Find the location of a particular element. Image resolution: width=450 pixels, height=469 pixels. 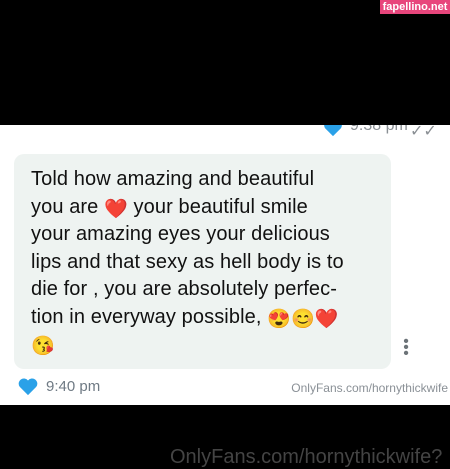

message-time: 9:40 pm is located at coordinates (73, 386).